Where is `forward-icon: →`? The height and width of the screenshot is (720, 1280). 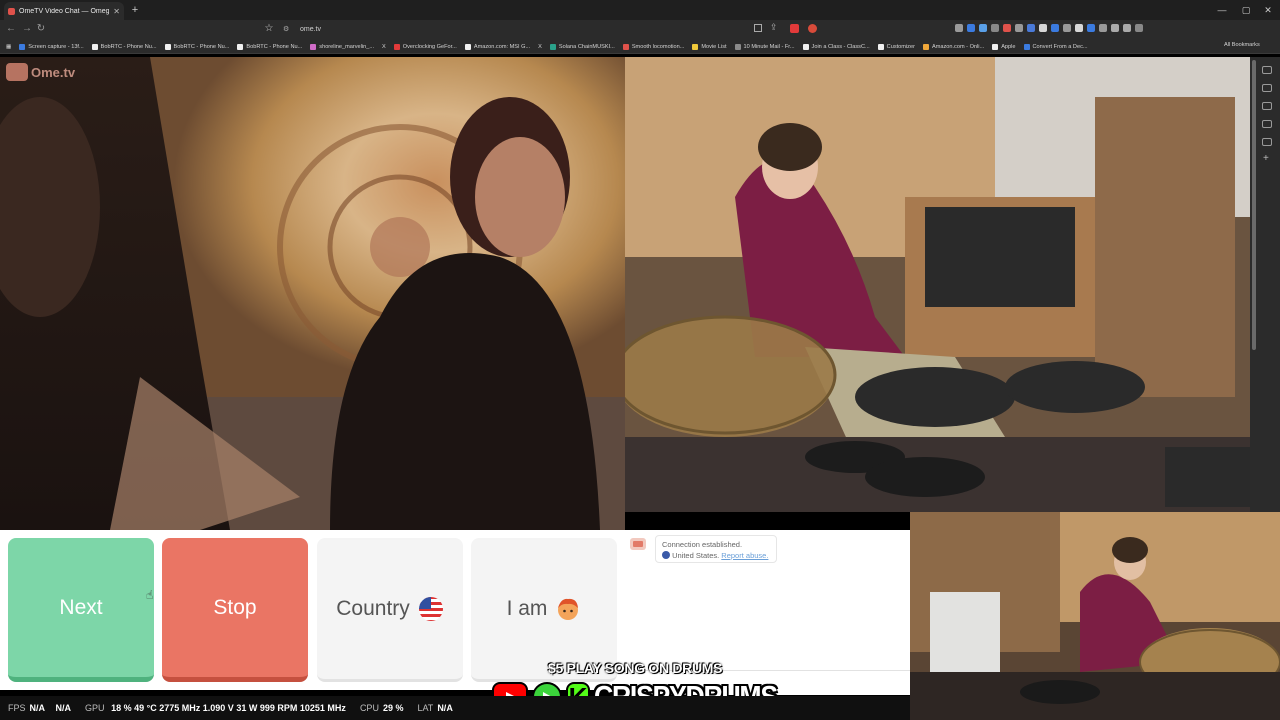
forward-icon: → is located at coordinates (27, 29).